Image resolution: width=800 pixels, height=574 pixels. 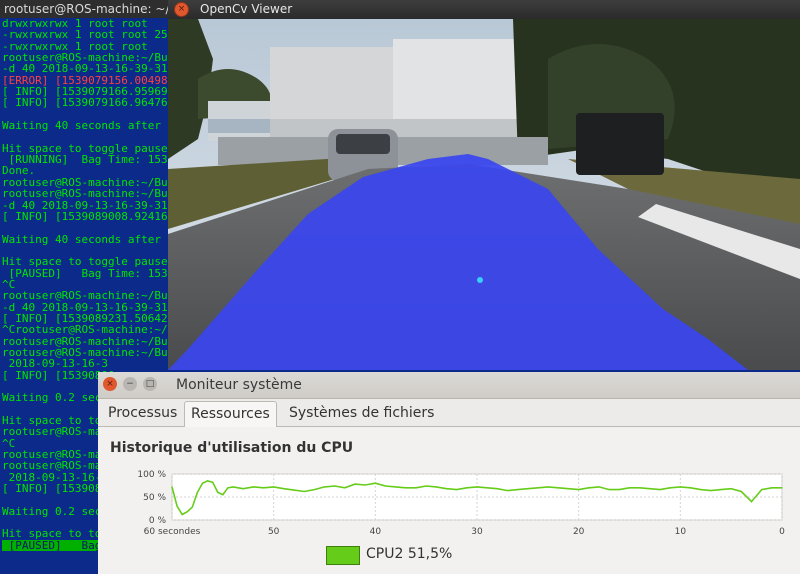 What do you see at coordinates (142, 413) in the screenshot?
I see `tab-processus: Processus` at bounding box center [142, 413].